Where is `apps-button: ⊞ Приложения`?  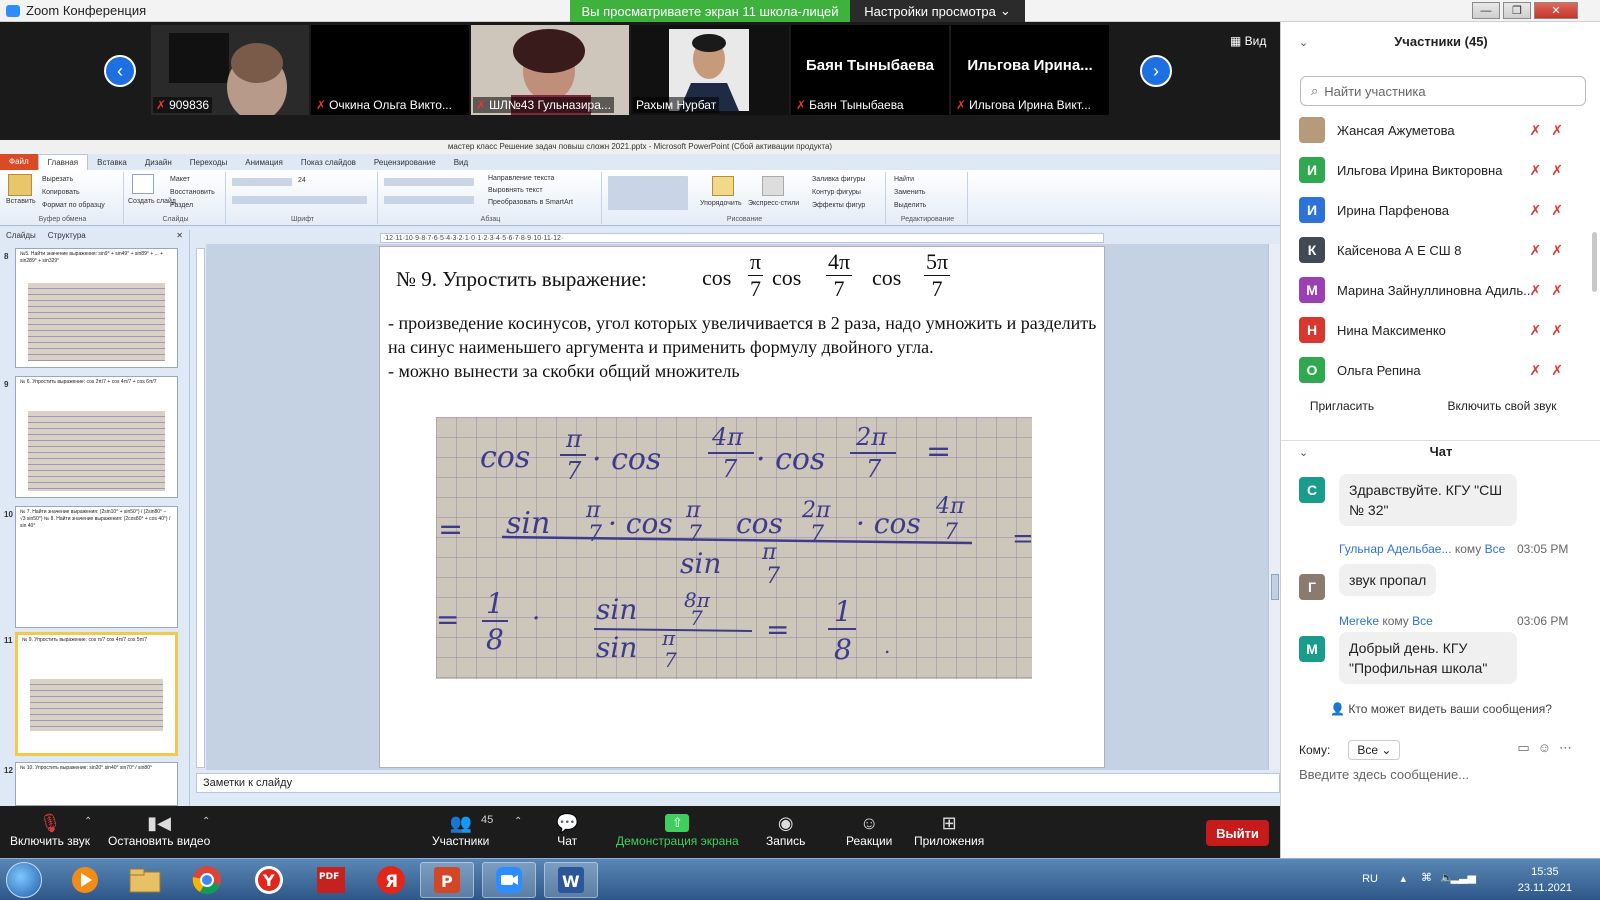 apps-button: ⊞ Приложения is located at coordinates (949, 830).